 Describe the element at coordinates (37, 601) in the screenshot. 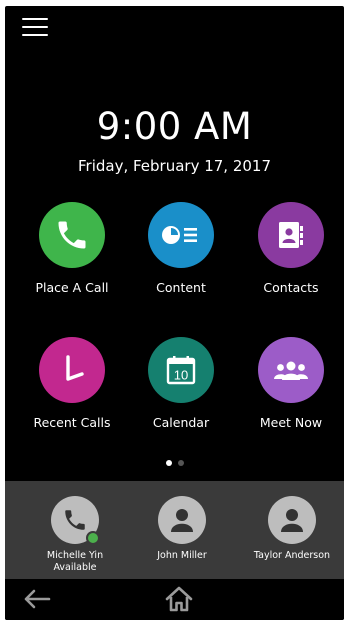

I see `back-arrow-icon` at that location.